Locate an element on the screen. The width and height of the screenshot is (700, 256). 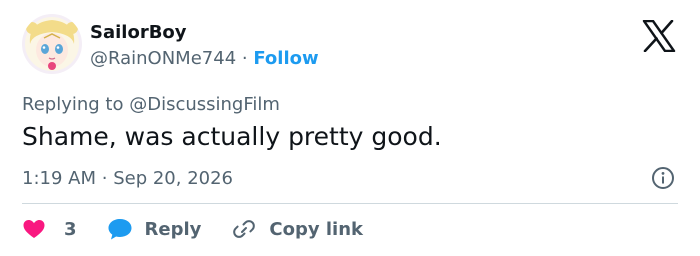
link-icon is located at coordinates (244, 229).